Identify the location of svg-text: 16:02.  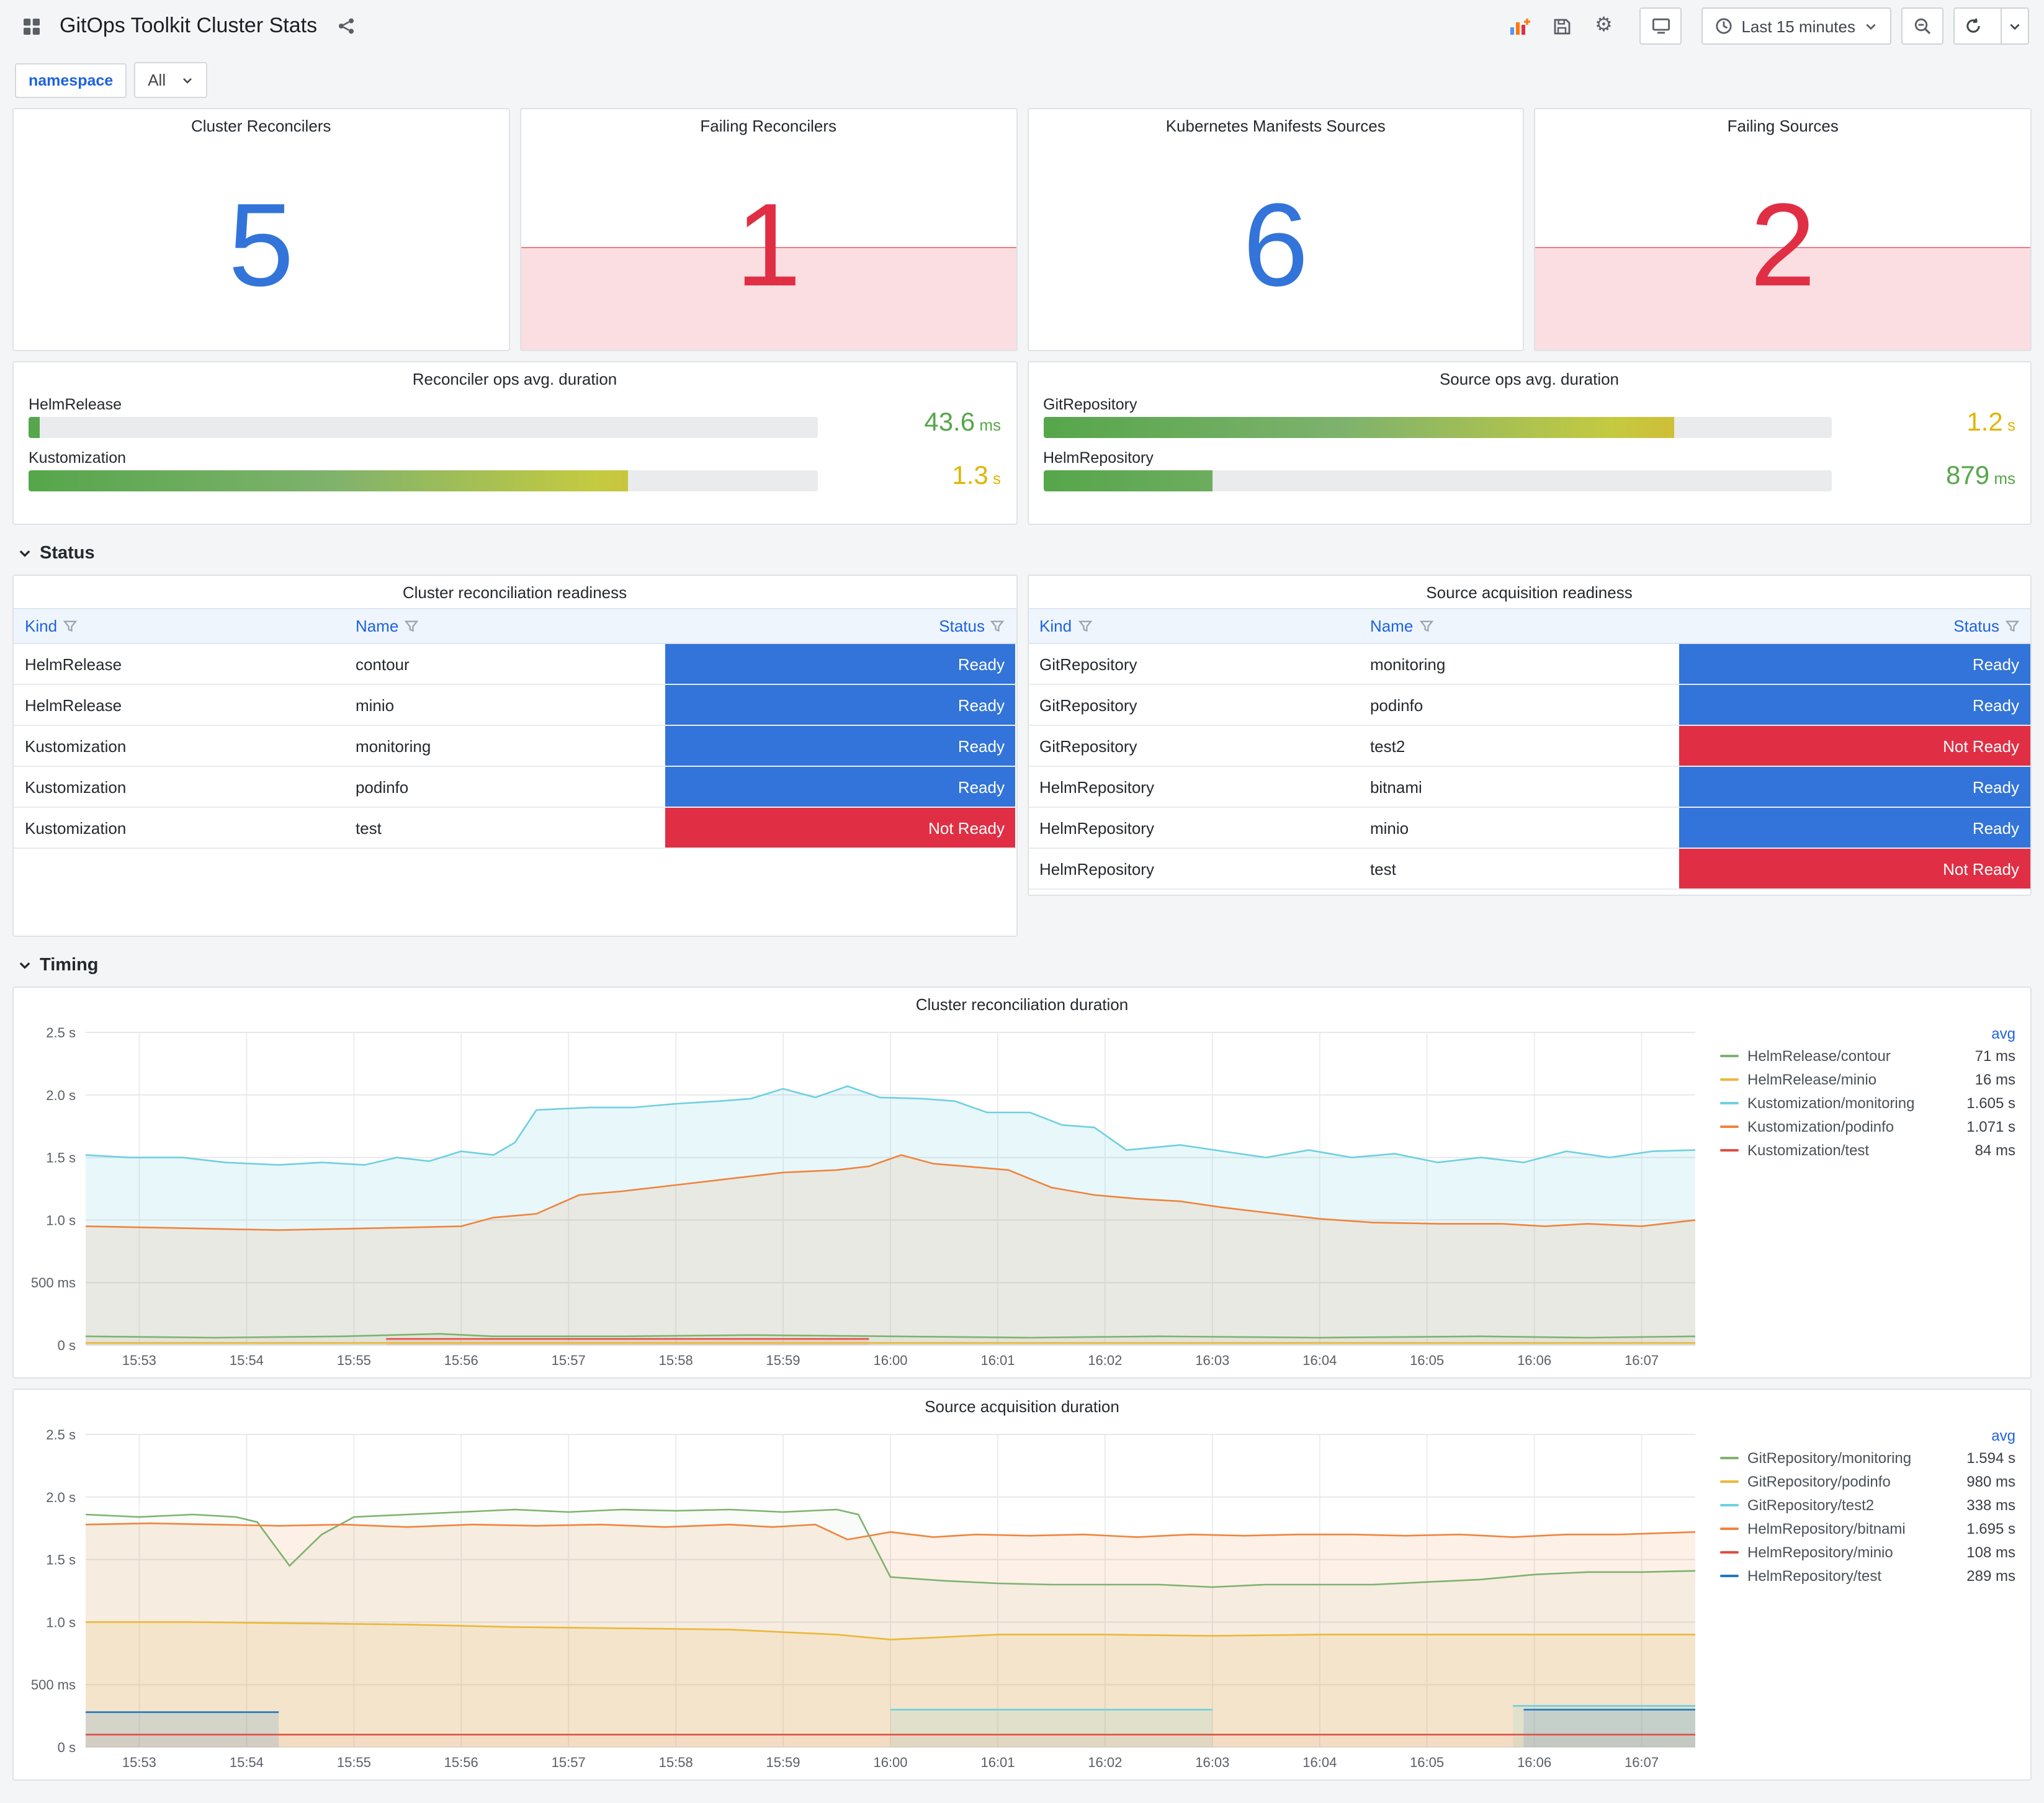
(1105, 1360).